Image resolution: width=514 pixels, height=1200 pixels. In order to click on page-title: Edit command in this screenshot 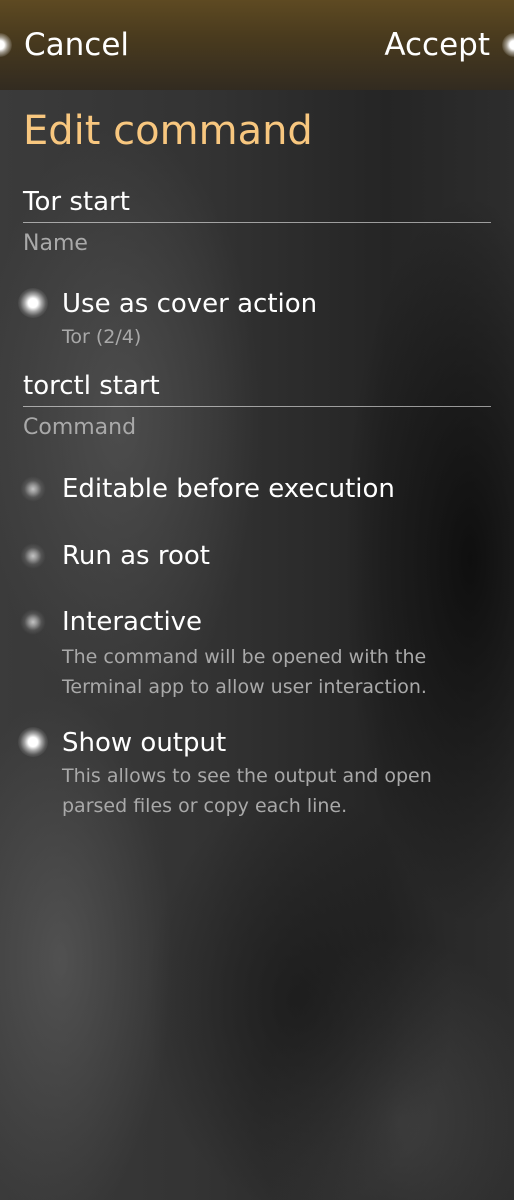, I will do `click(168, 131)`.